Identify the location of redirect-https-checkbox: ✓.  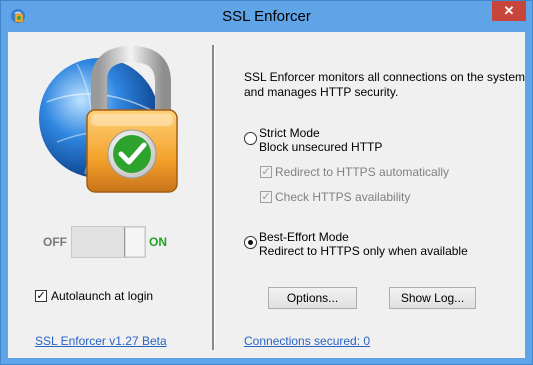
(266, 172).